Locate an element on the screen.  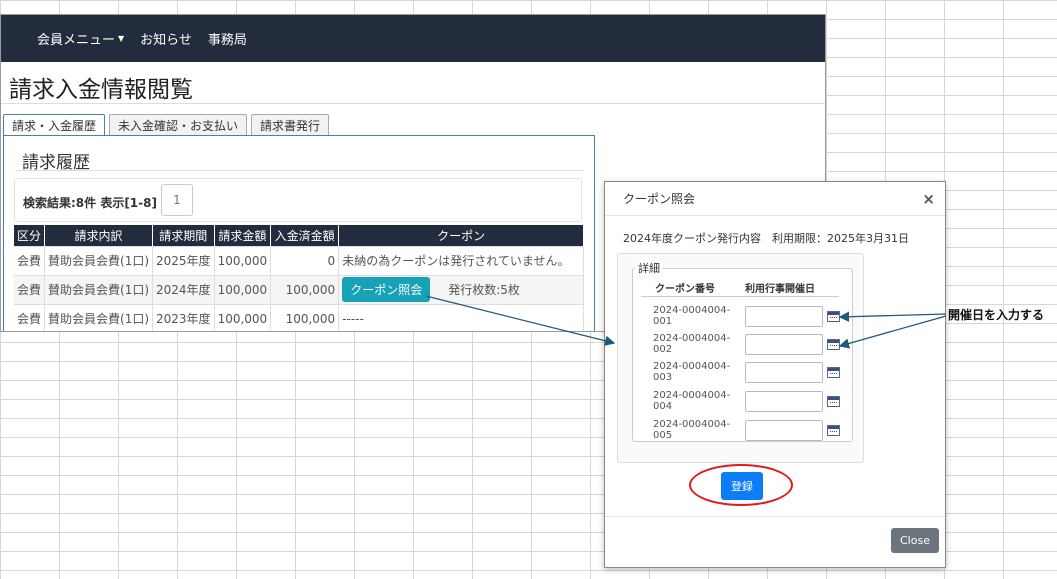
tab-bar: 請求・入金履歴 未入金確認・お支払い 請求書発行 is located at coordinates (168, 125).